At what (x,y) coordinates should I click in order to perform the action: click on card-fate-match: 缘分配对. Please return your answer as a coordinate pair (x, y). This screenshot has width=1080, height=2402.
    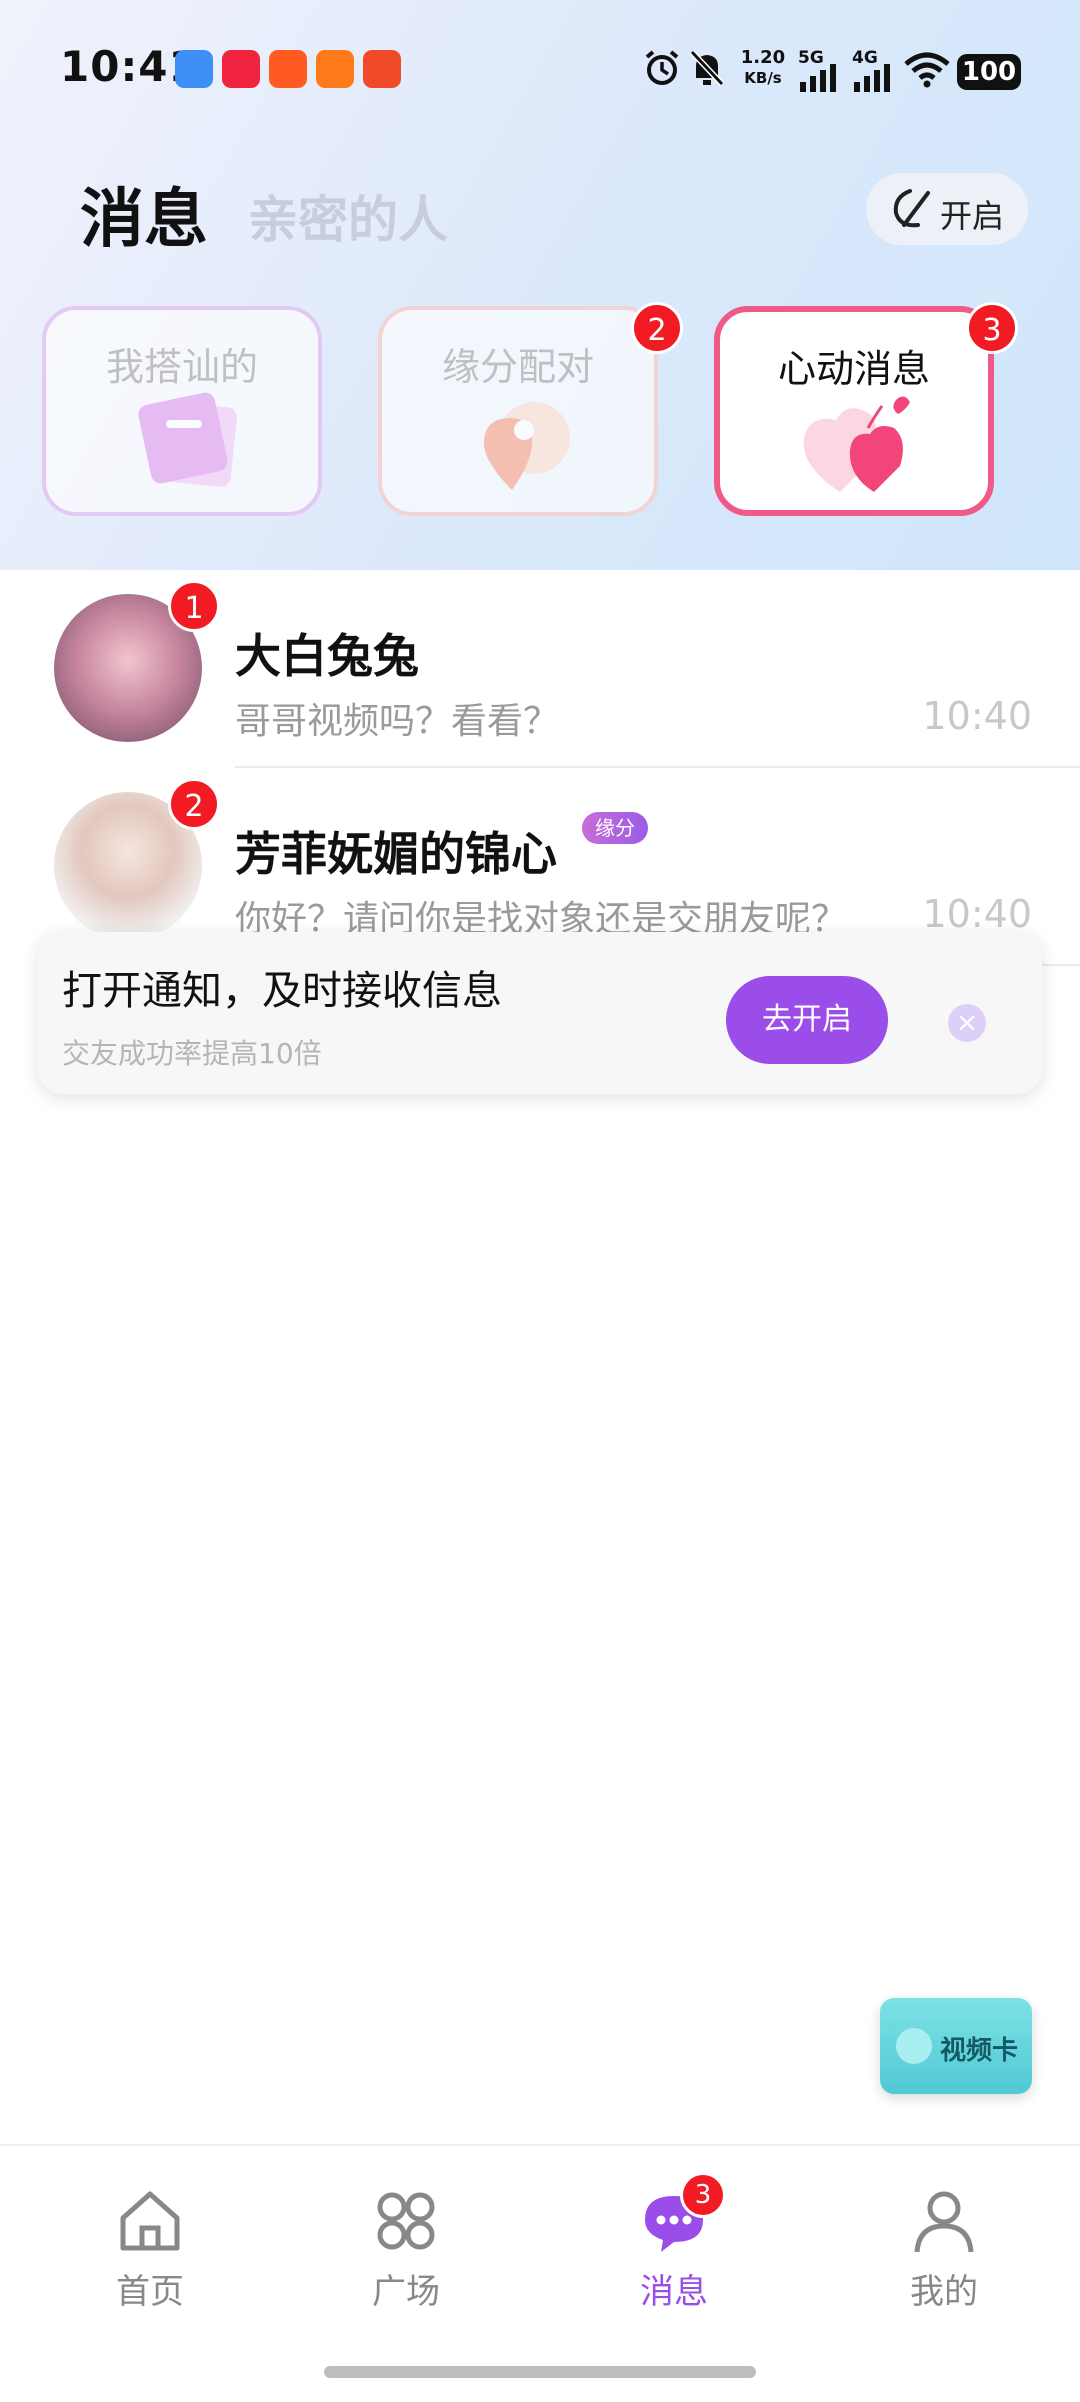
    Looking at the image, I should click on (518, 411).